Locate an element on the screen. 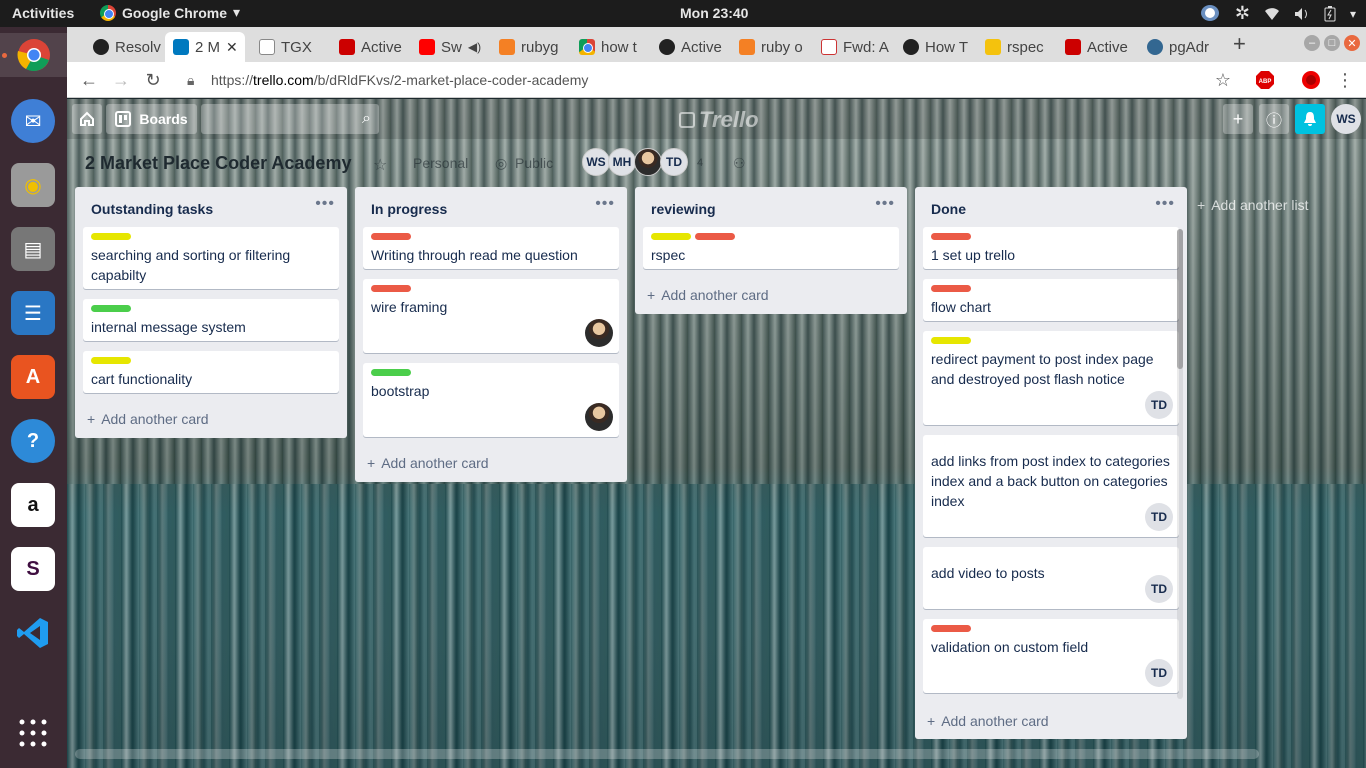 The width and height of the screenshot is (1366, 768). new-tab-button: + is located at coordinates (1239, 44).